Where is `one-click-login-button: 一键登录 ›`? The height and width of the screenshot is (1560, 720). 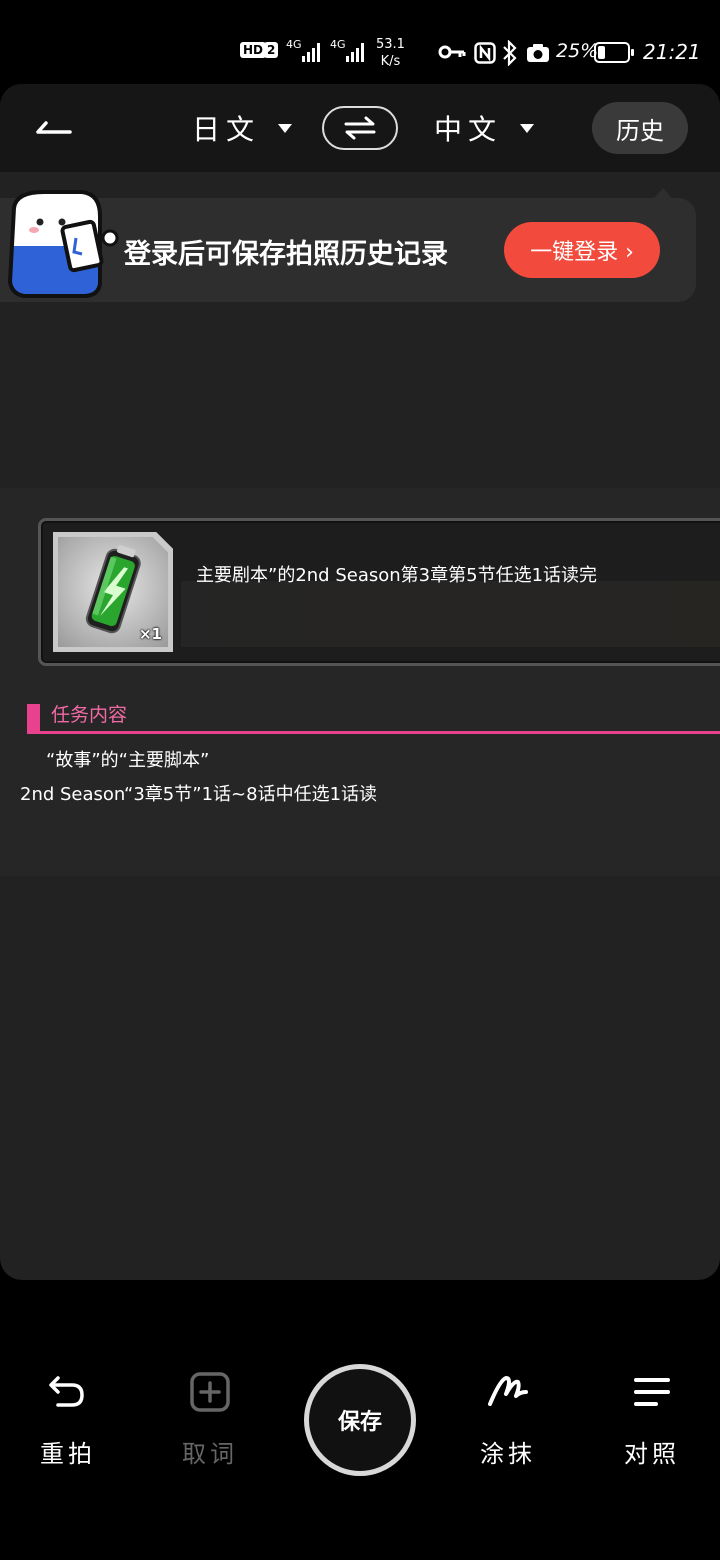 one-click-login-button: 一键登录 › is located at coordinates (582, 250).